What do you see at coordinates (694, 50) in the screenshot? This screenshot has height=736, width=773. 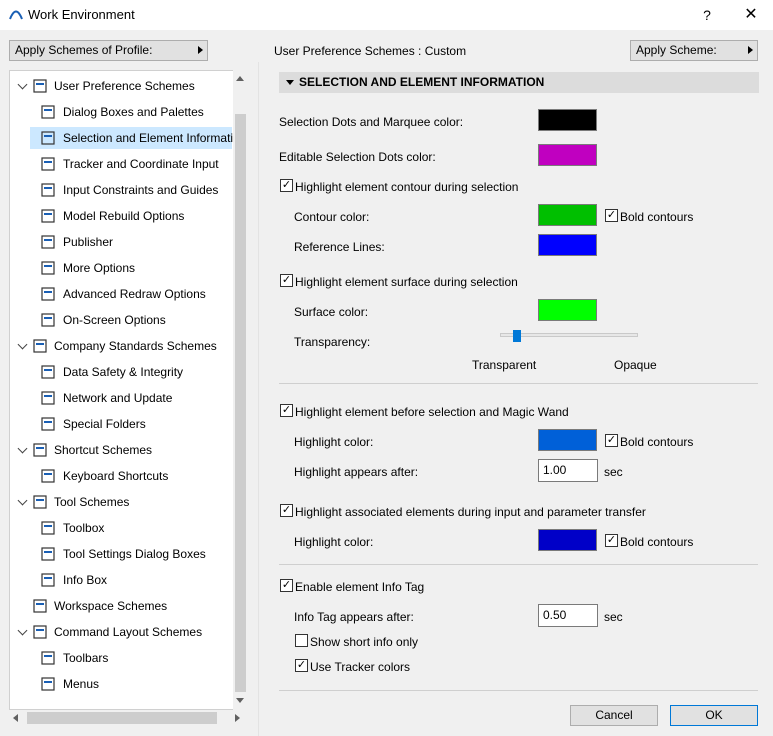 I see `apply-scheme-button: Apply Scheme:` at bounding box center [694, 50].